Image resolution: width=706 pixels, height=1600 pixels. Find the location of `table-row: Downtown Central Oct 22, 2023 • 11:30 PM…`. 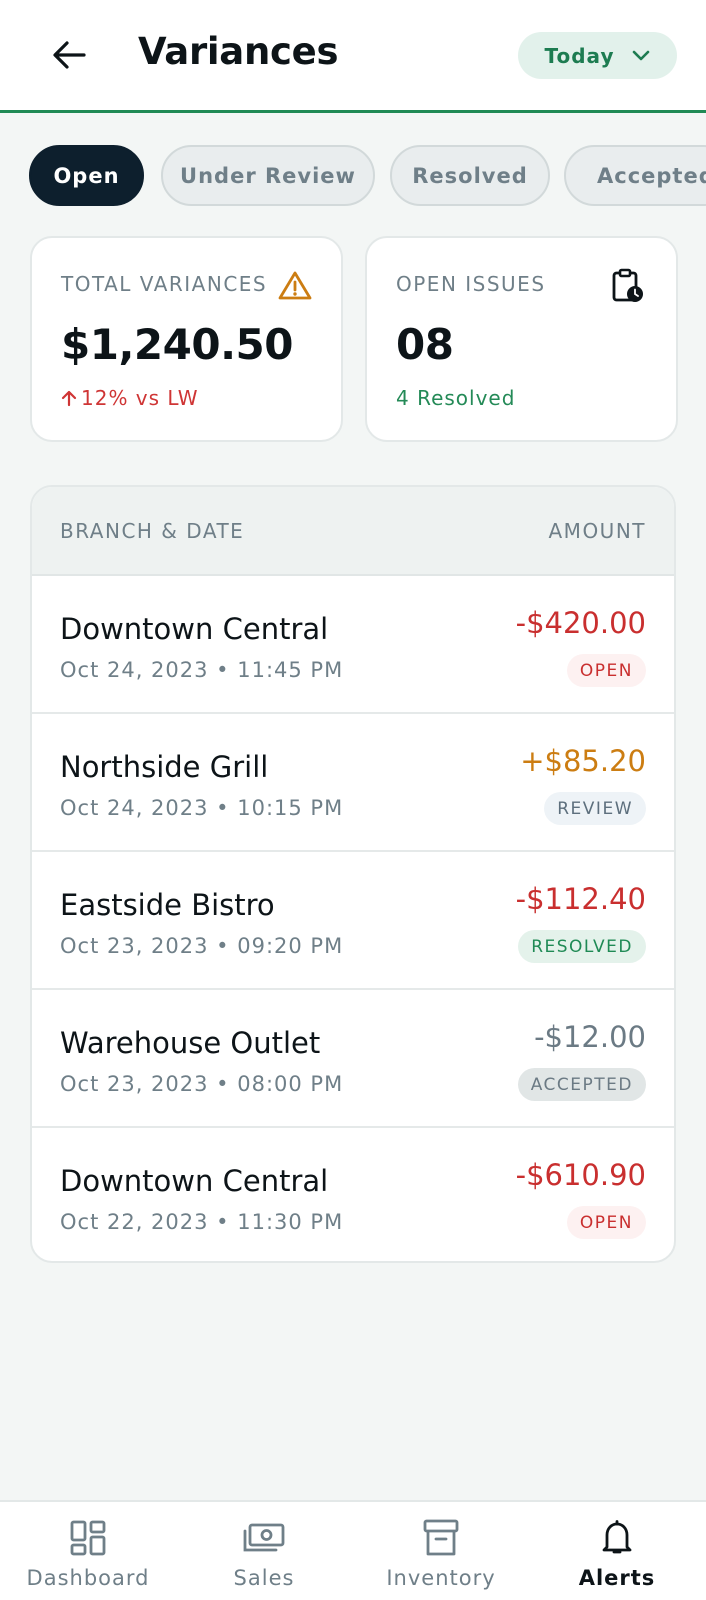

table-row: Downtown Central Oct 22, 2023 • 11:30 PM… is located at coordinates (353, 1194).